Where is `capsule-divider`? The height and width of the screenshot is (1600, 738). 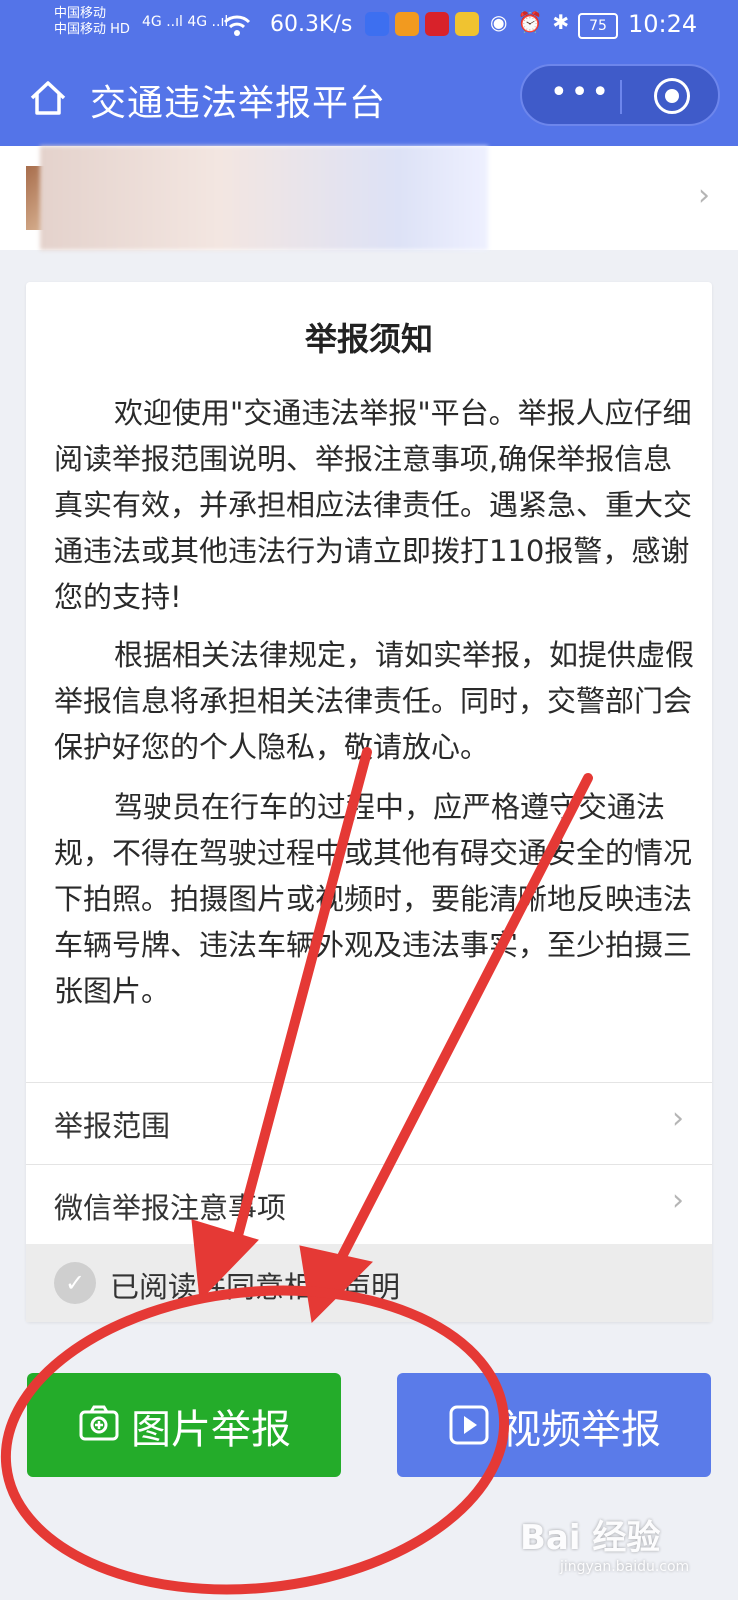 capsule-divider is located at coordinates (621, 97).